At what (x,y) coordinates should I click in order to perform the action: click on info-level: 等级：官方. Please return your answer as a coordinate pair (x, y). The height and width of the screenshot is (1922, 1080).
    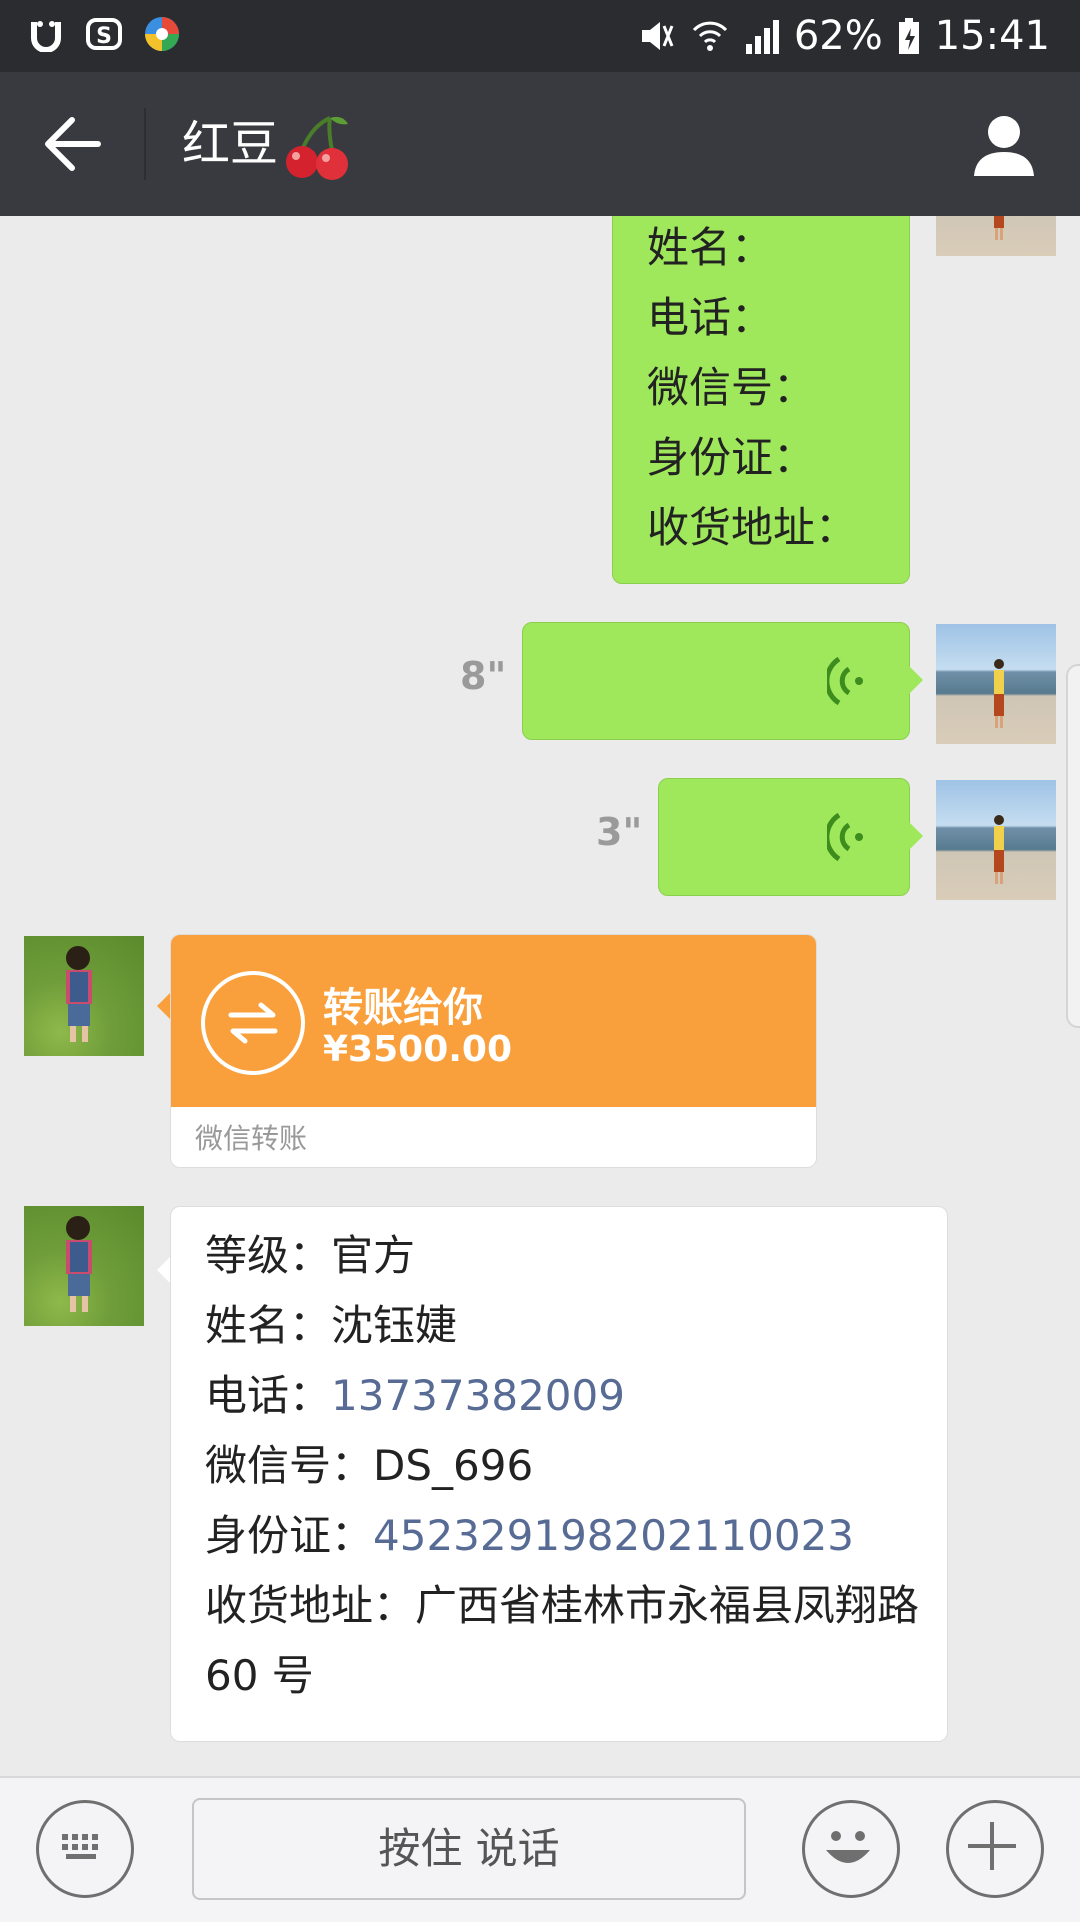
    Looking at the image, I should click on (565, 1256).